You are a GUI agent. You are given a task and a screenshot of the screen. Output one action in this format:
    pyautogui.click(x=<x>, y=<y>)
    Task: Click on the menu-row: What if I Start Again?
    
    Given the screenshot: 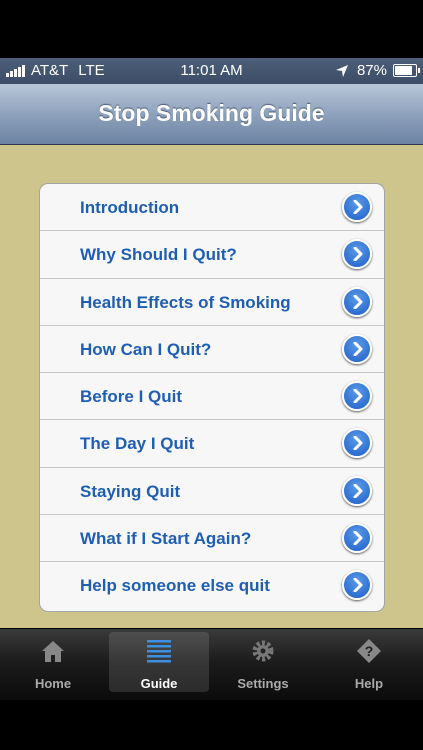 What is the action you would take?
    pyautogui.click(x=212, y=539)
    